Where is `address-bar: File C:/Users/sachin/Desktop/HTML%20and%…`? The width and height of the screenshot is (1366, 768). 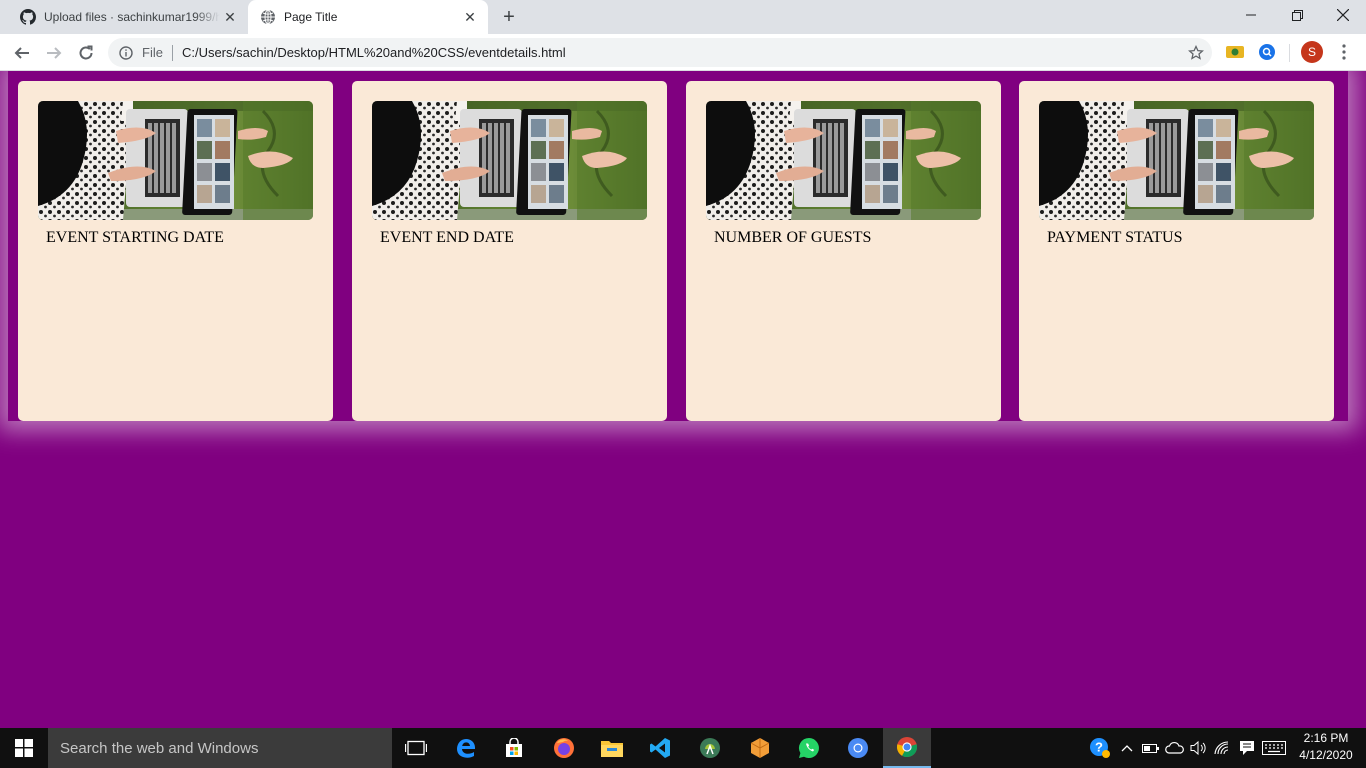
address-bar: File C:/Users/sachin/Desktop/HTML%20and%… is located at coordinates (660, 52).